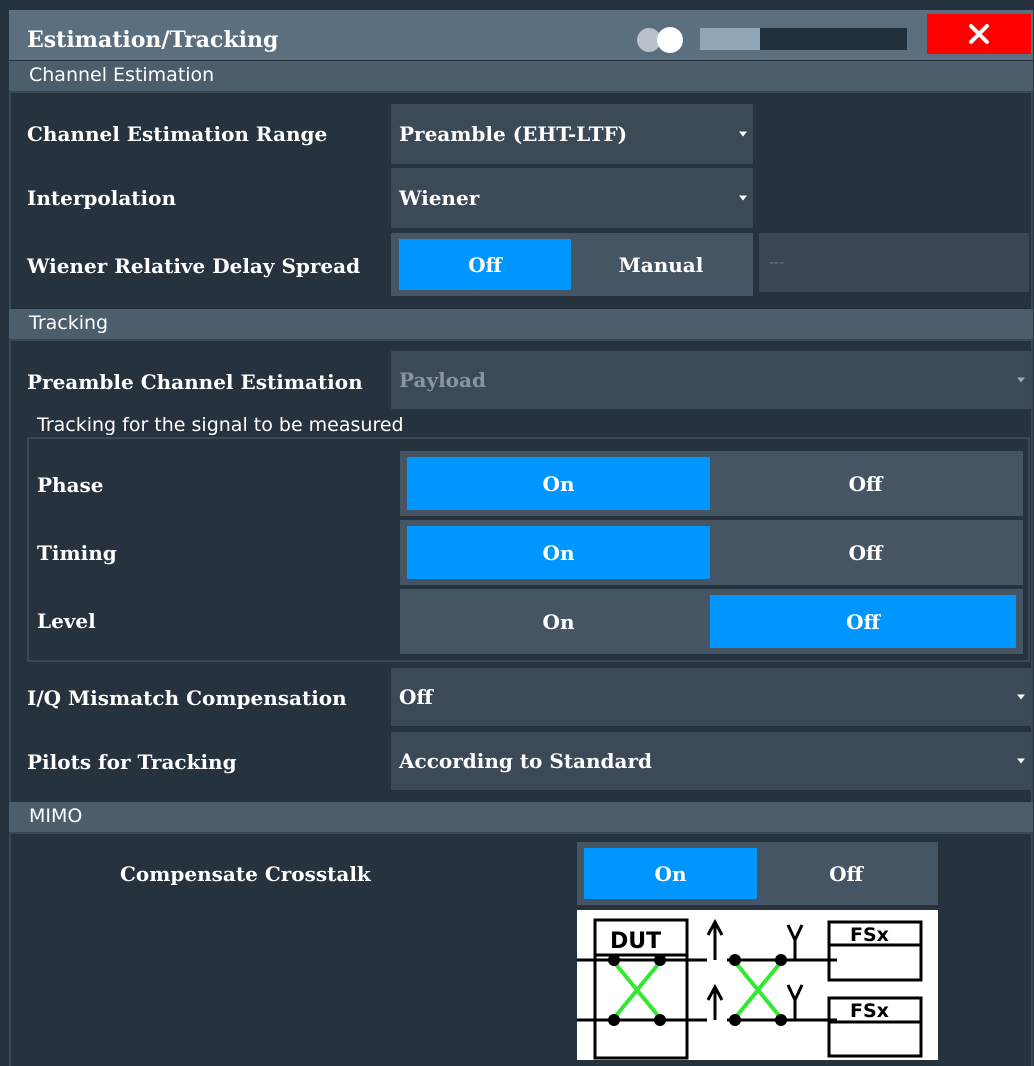  Describe the element at coordinates (757, 873) in the screenshot. I see `compensate-crosstalk-toggle: On Off` at that location.